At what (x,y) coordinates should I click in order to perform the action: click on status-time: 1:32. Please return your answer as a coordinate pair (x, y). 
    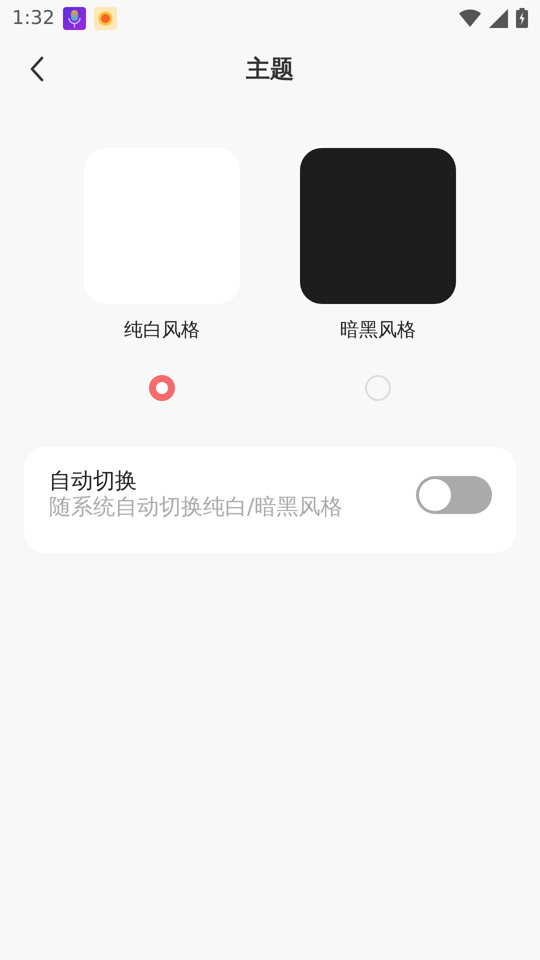
    Looking at the image, I should click on (33, 18).